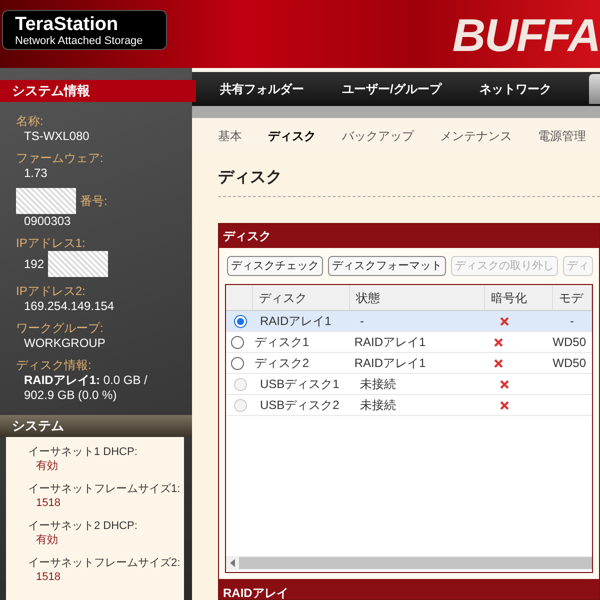 This screenshot has width=600, height=600. What do you see at coordinates (292, 136) in the screenshot?
I see `sub-tab: ディスク` at bounding box center [292, 136].